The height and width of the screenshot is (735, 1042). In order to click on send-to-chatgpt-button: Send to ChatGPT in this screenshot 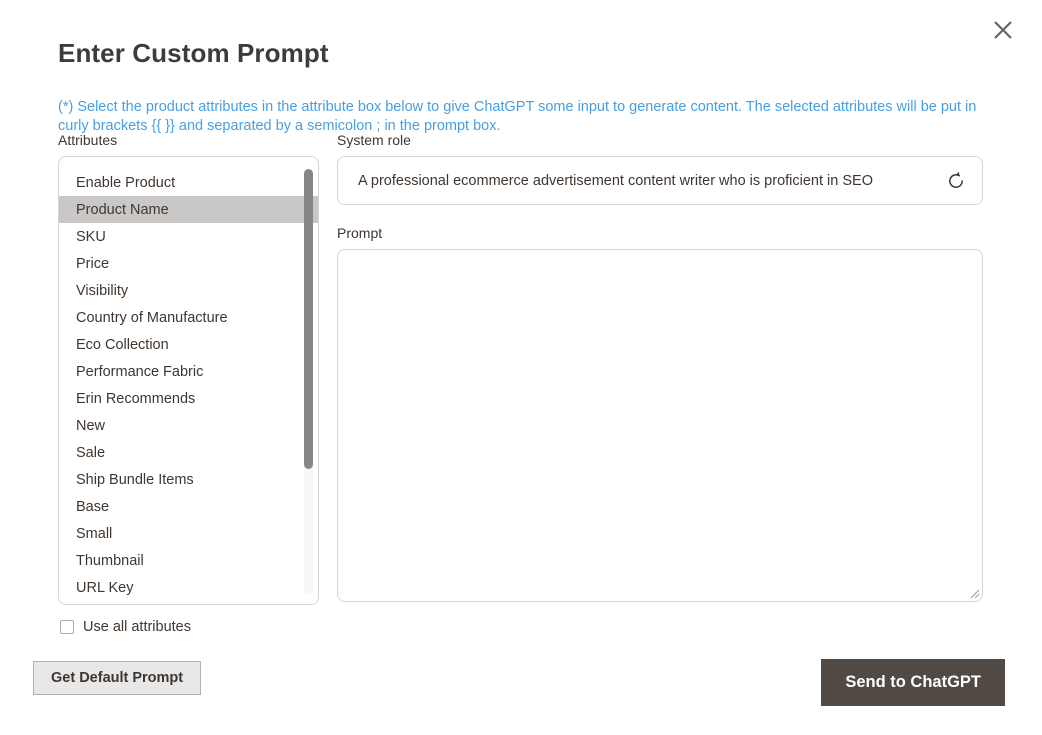, I will do `click(913, 682)`.